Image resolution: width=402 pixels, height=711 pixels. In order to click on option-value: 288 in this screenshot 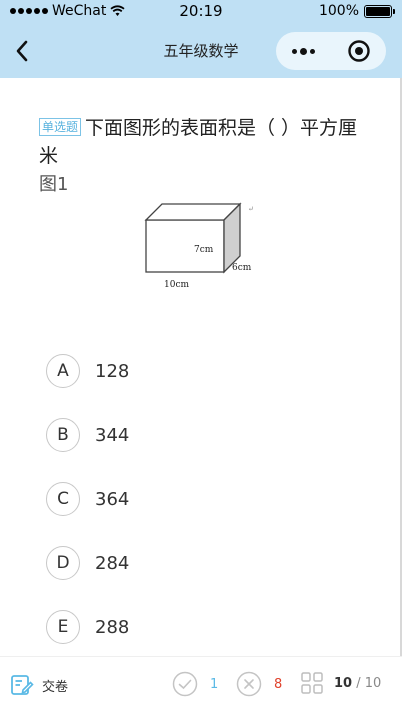, I will do `click(112, 627)`.